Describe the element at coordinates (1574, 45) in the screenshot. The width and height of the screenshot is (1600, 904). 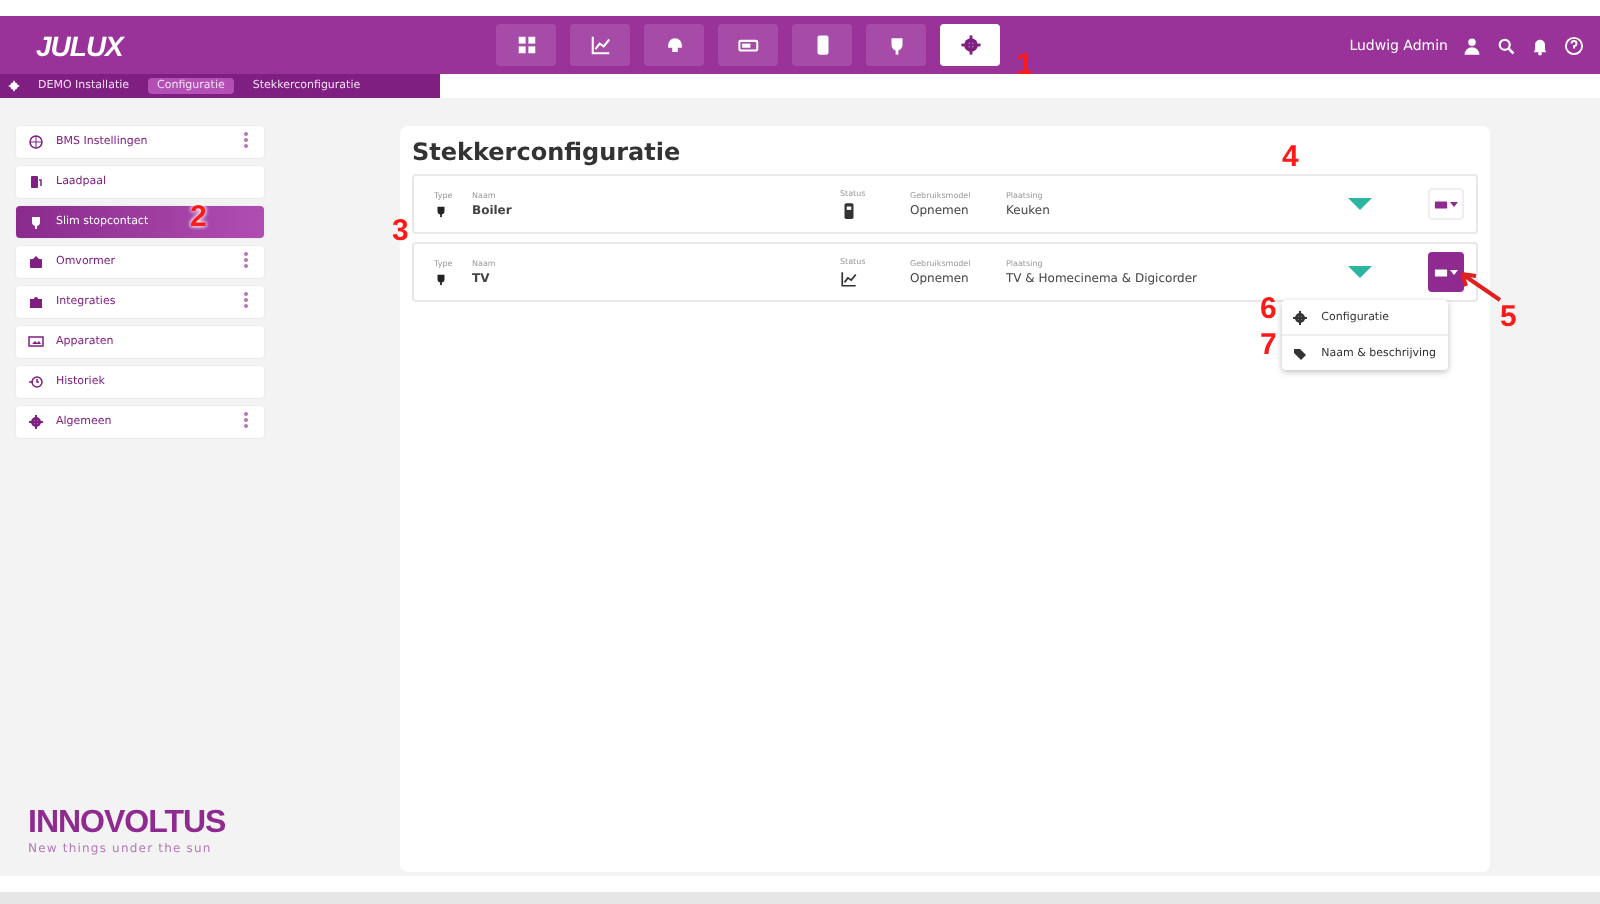
I see `help-icon` at that location.